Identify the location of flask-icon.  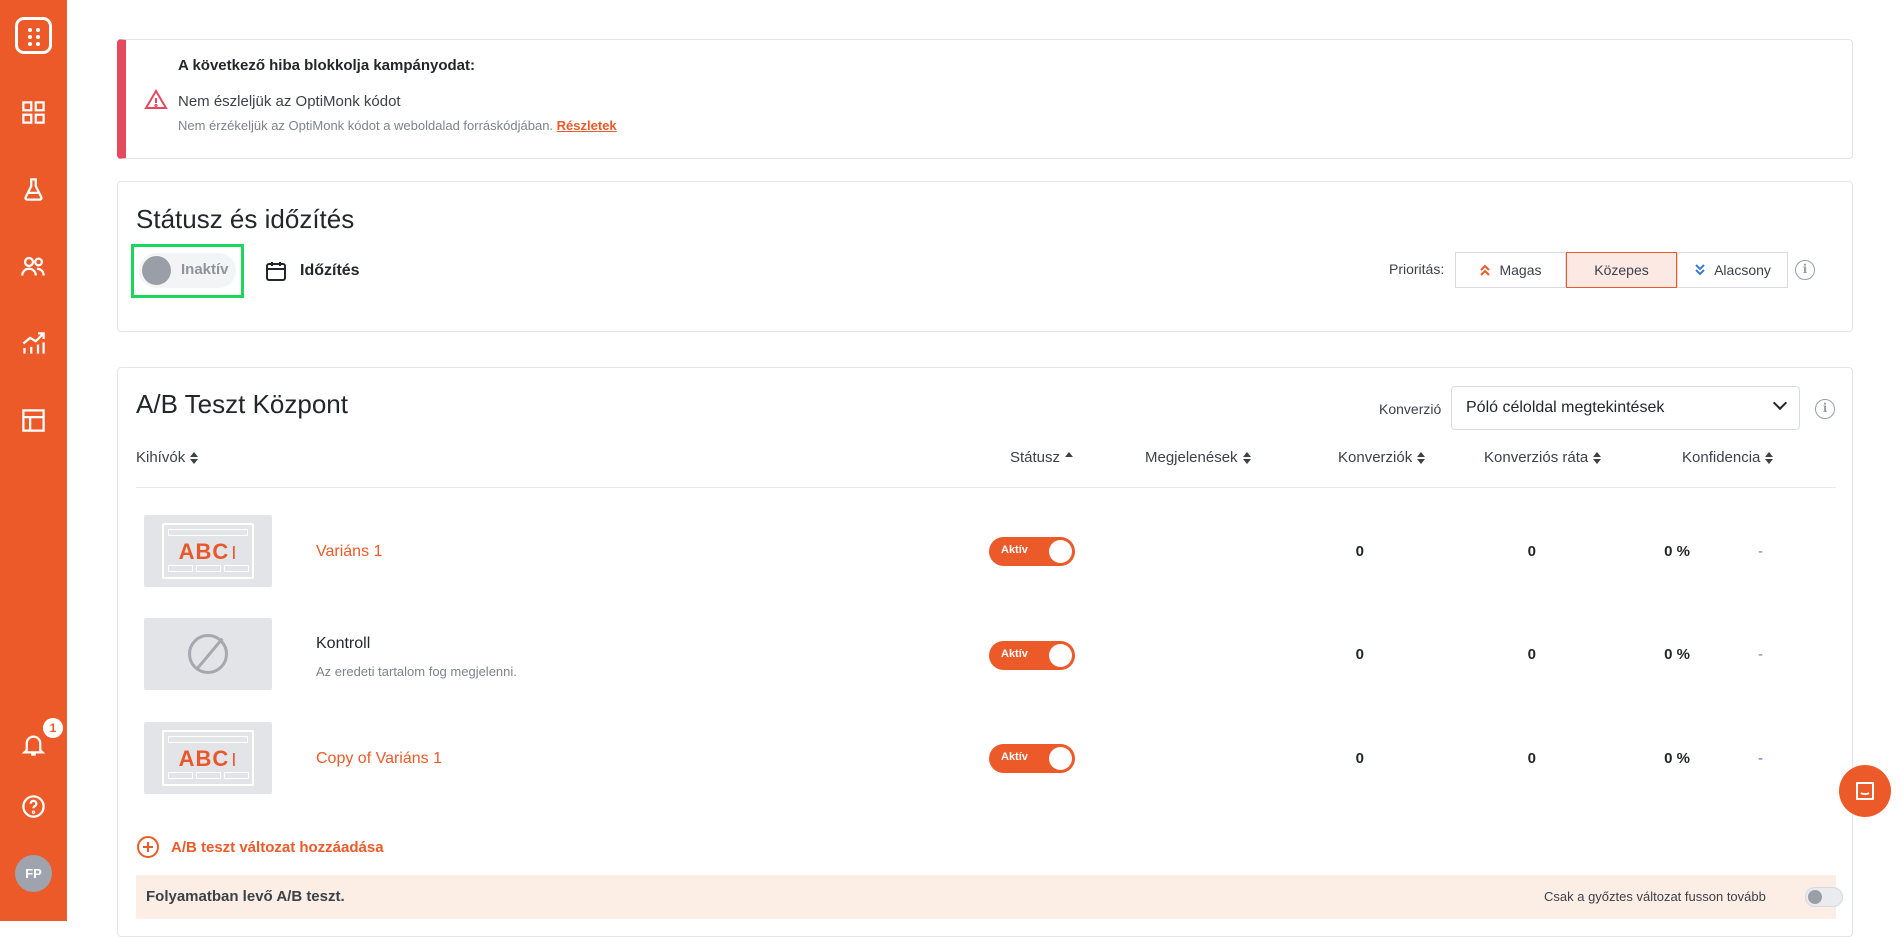
(33, 189).